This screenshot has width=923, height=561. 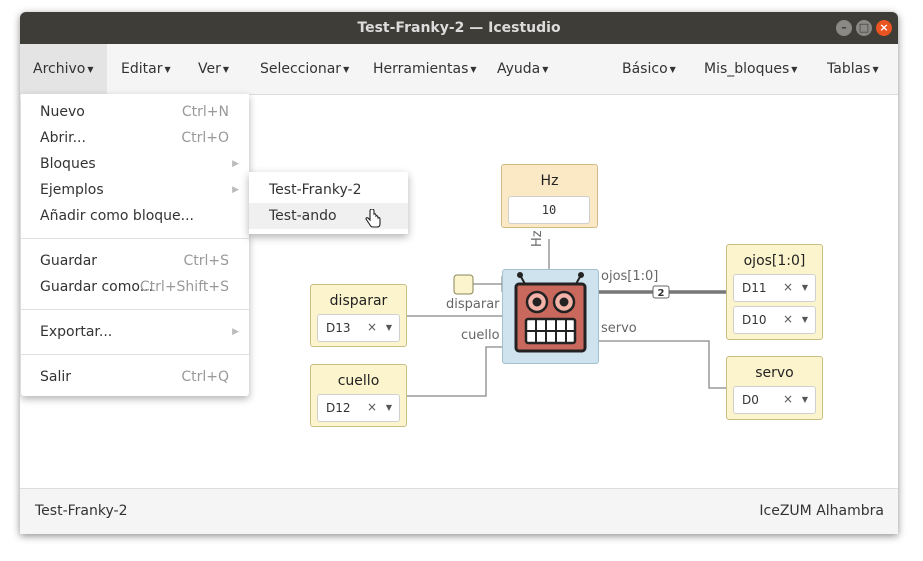 I want to click on pin-select-ojos-1: D11 × ▼, so click(x=774, y=288).